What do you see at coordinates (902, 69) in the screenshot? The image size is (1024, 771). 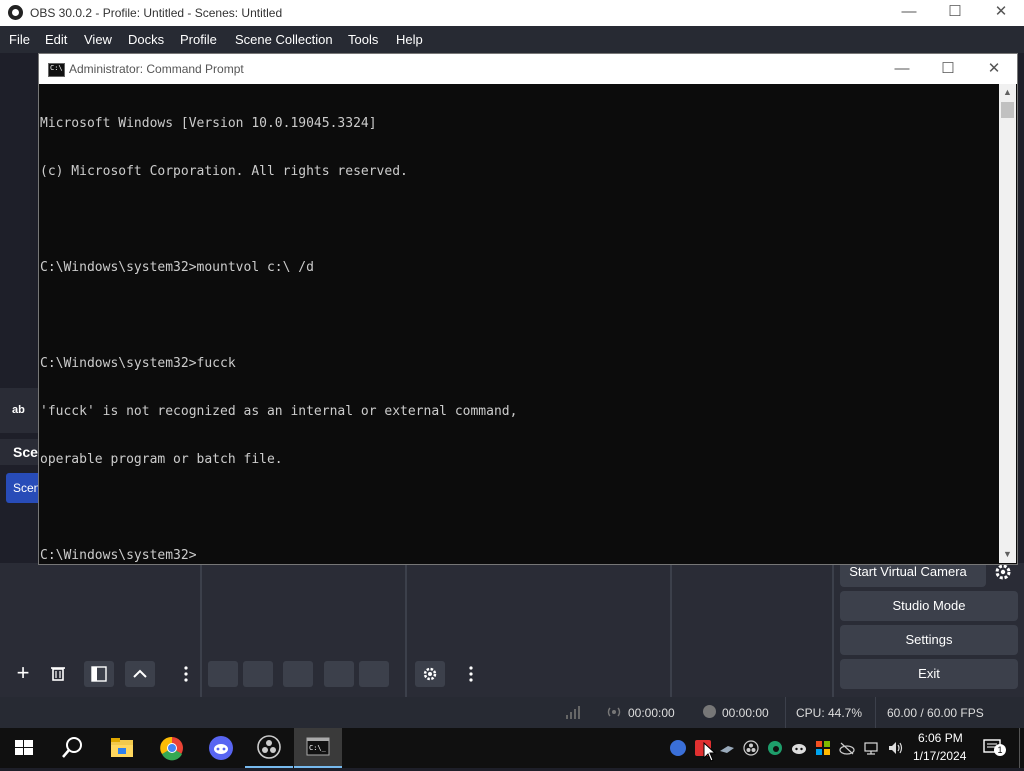 I see `cmd-minimize-icon: —` at bounding box center [902, 69].